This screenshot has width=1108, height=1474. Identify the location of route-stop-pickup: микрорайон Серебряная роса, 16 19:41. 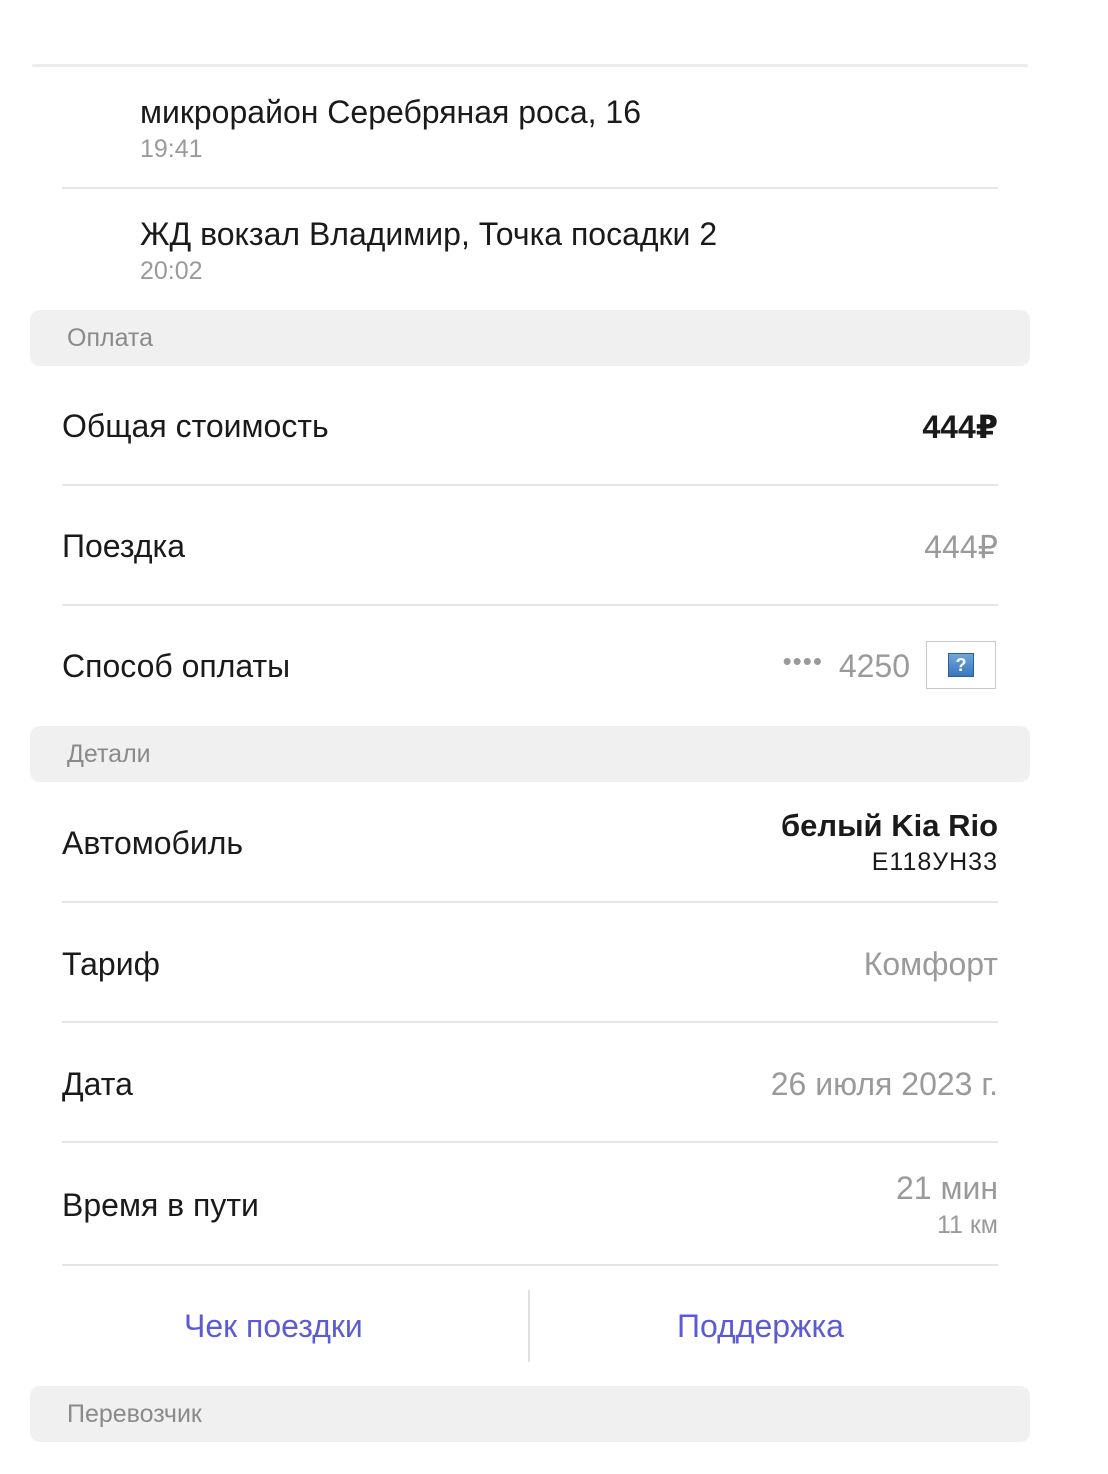
(390, 129).